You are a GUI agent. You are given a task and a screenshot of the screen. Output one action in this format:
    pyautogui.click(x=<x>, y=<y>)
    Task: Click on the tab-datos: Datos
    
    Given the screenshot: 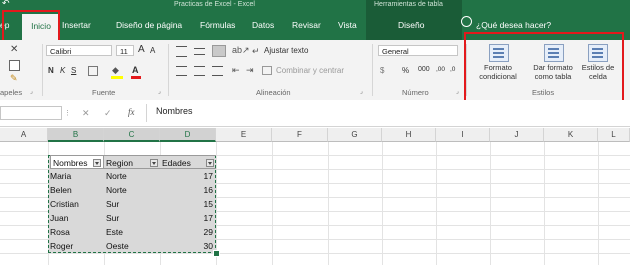 What is the action you would take?
    pyautogui.click(x=263, y=25)
    